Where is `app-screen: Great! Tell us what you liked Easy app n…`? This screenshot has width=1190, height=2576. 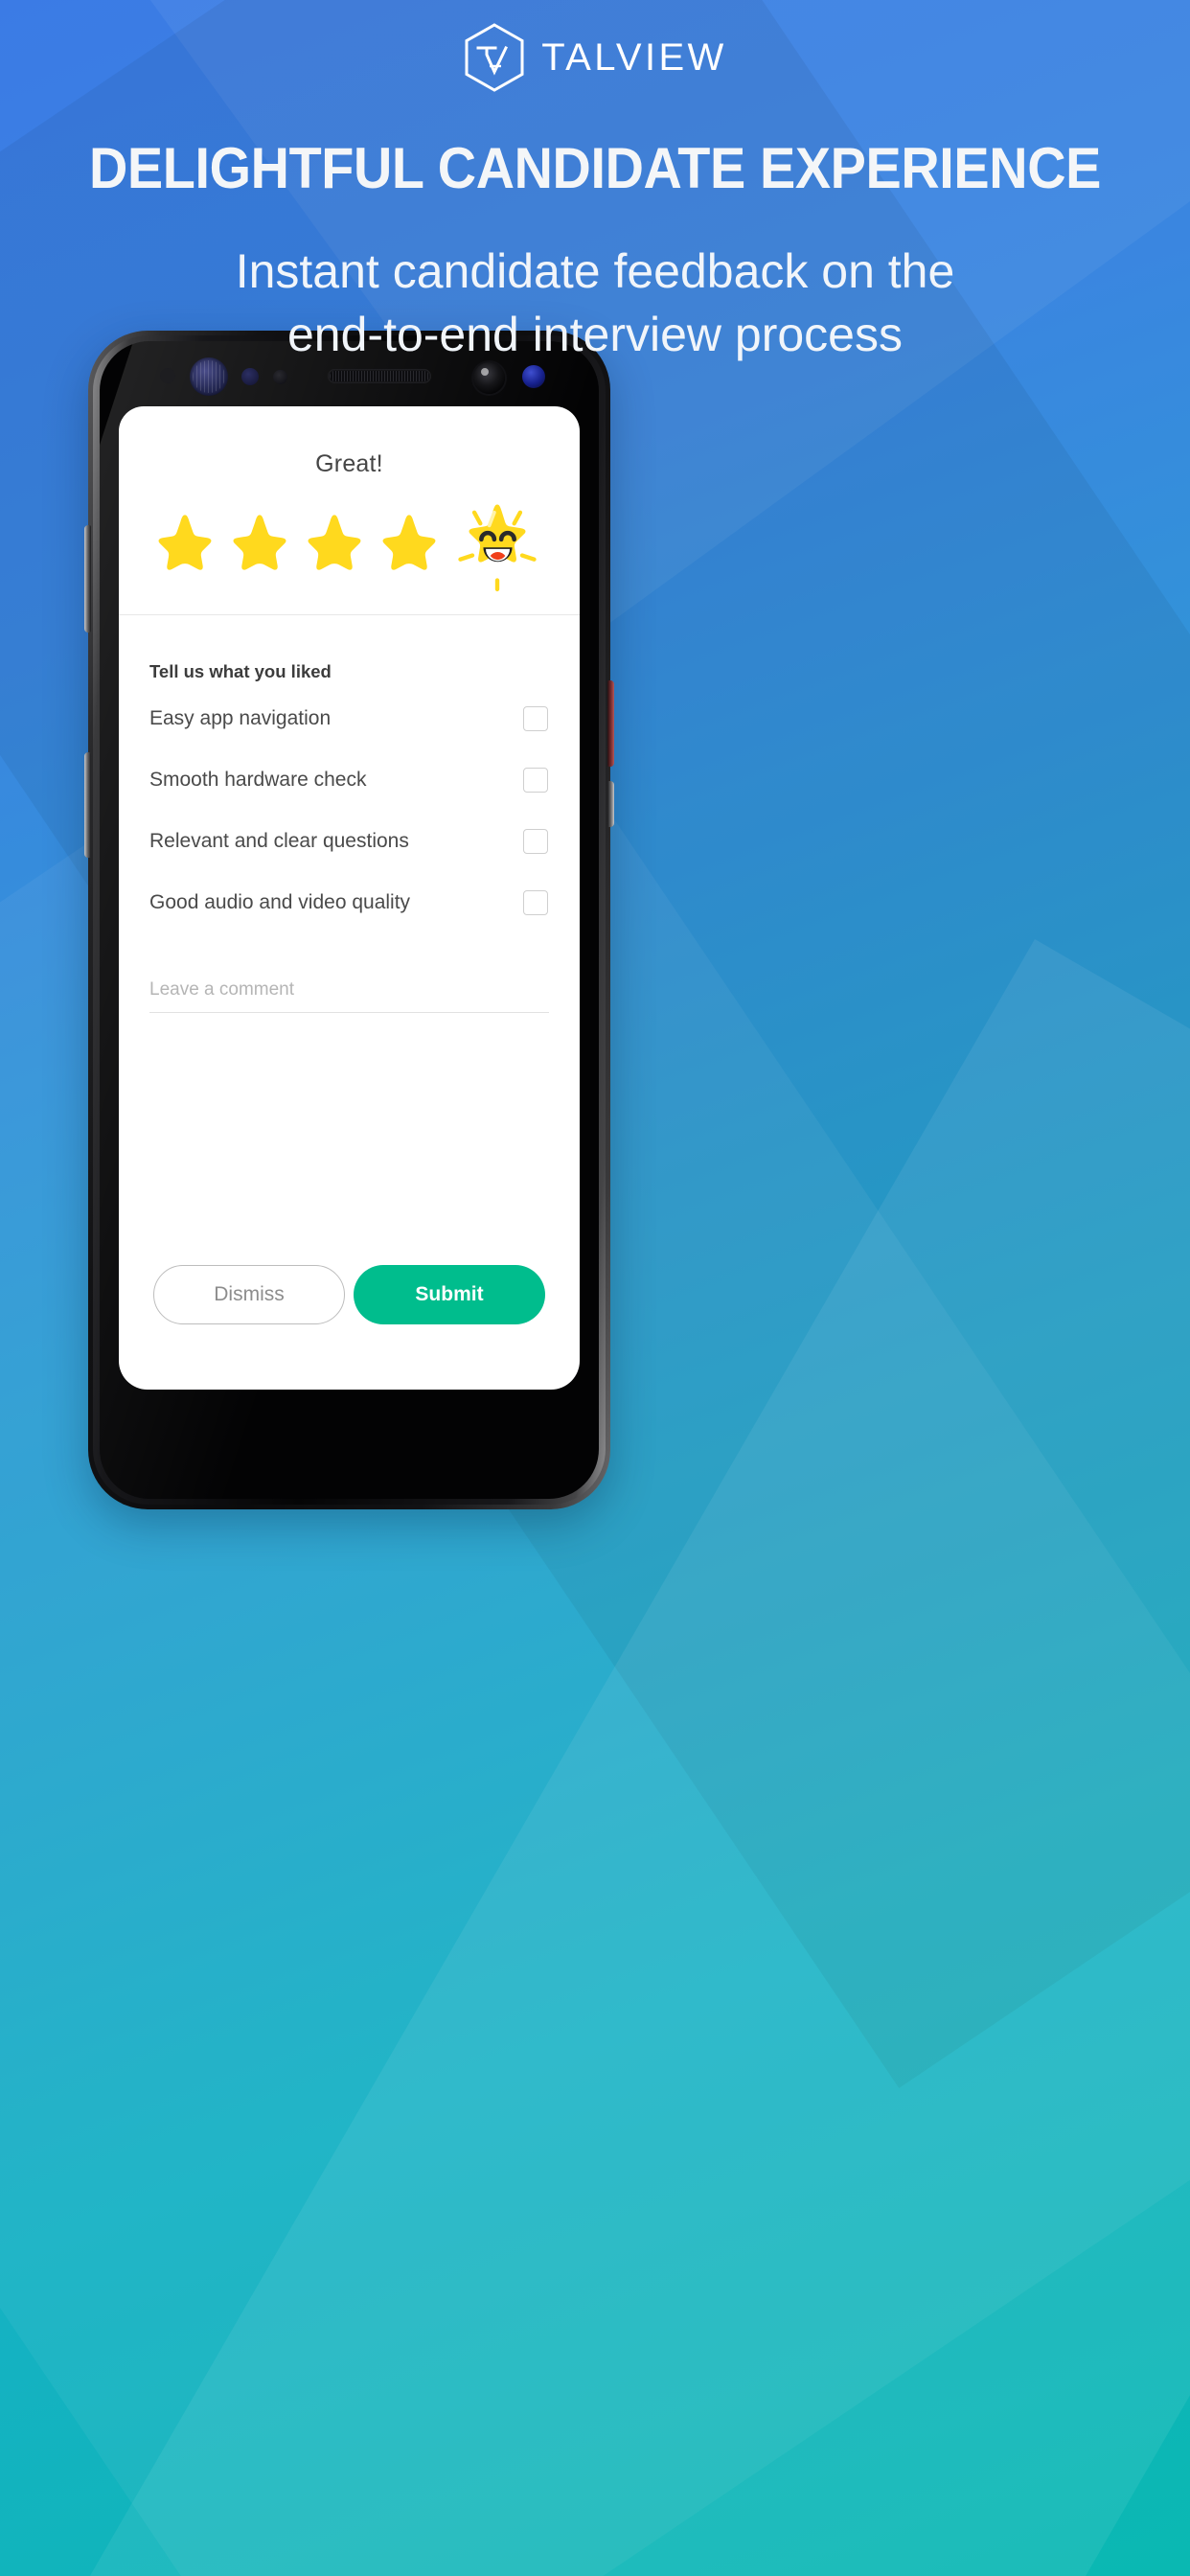 app-screen: Great! Tell us what you liked Easy app n… is located at coordinates (350, 898).